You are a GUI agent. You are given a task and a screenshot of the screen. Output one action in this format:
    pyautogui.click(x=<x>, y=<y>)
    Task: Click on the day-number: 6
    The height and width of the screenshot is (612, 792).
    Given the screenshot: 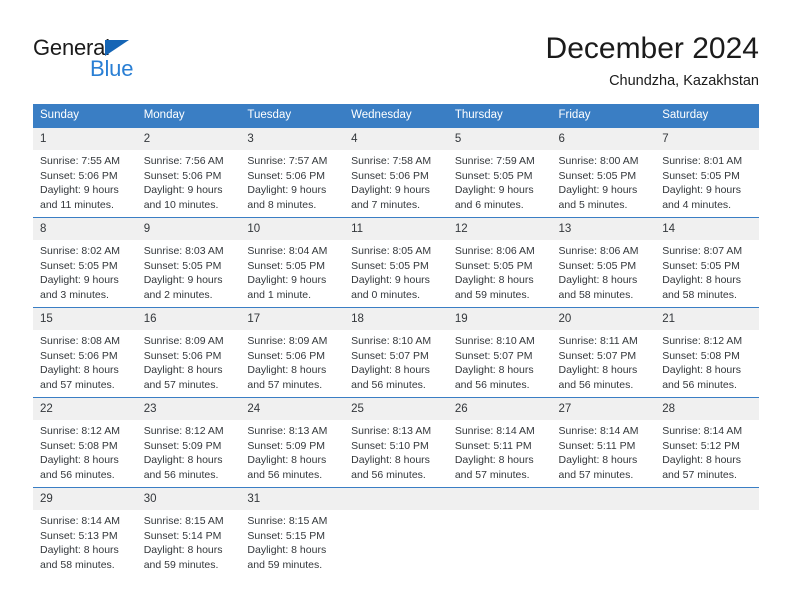 What is the action you would take?
    pyautogui.click(x=603, y=139)
    